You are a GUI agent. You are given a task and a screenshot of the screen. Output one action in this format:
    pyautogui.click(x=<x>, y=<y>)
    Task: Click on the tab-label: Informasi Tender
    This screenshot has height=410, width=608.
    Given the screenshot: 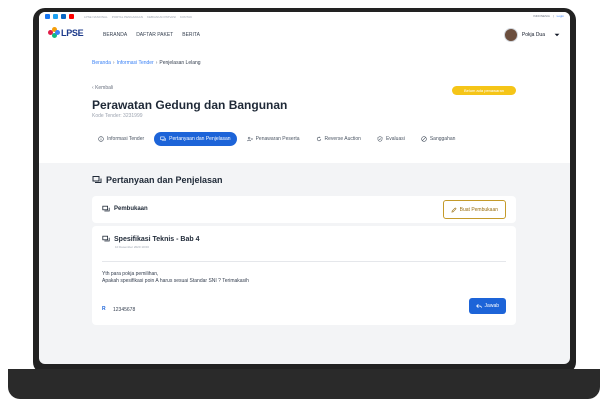 What is the action you would take?
    pyautogui.click(x=126, y=139)
    